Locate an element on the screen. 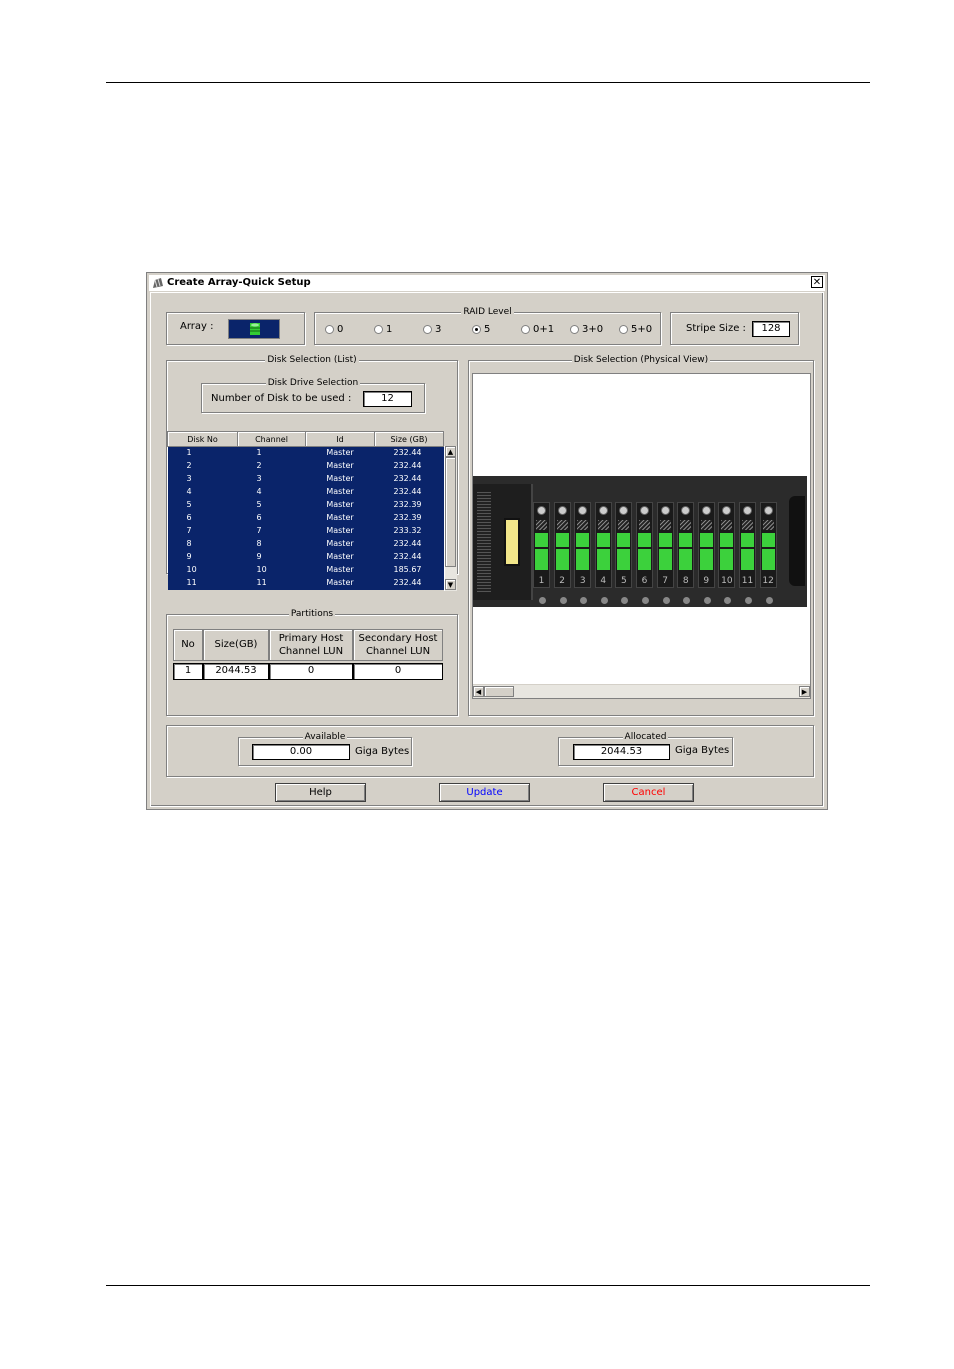 Image resolution: width=954 pixels, height=1369 pixels. drive-bay: 12 is located at coordinates (768, 553).